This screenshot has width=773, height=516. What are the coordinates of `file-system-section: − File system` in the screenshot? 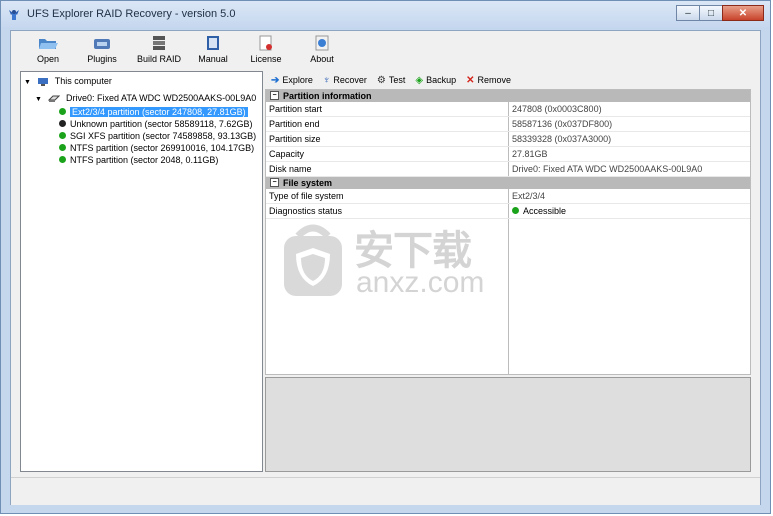 It's located at (508, 183).